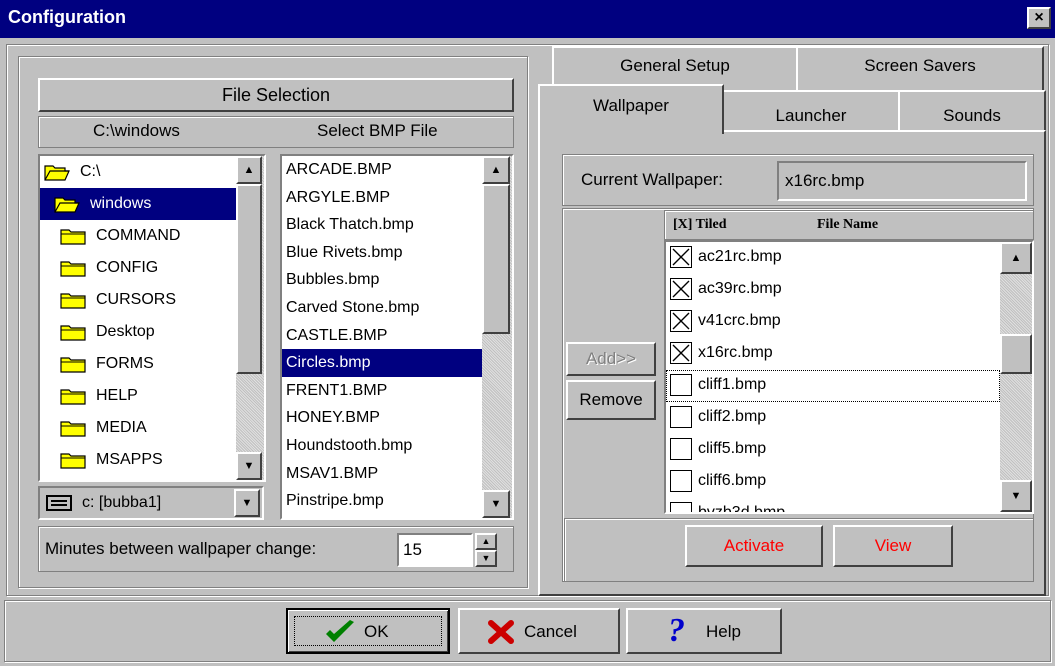  I want to click on wallpaper-item: x16rc.bmp, so click(833, 354).